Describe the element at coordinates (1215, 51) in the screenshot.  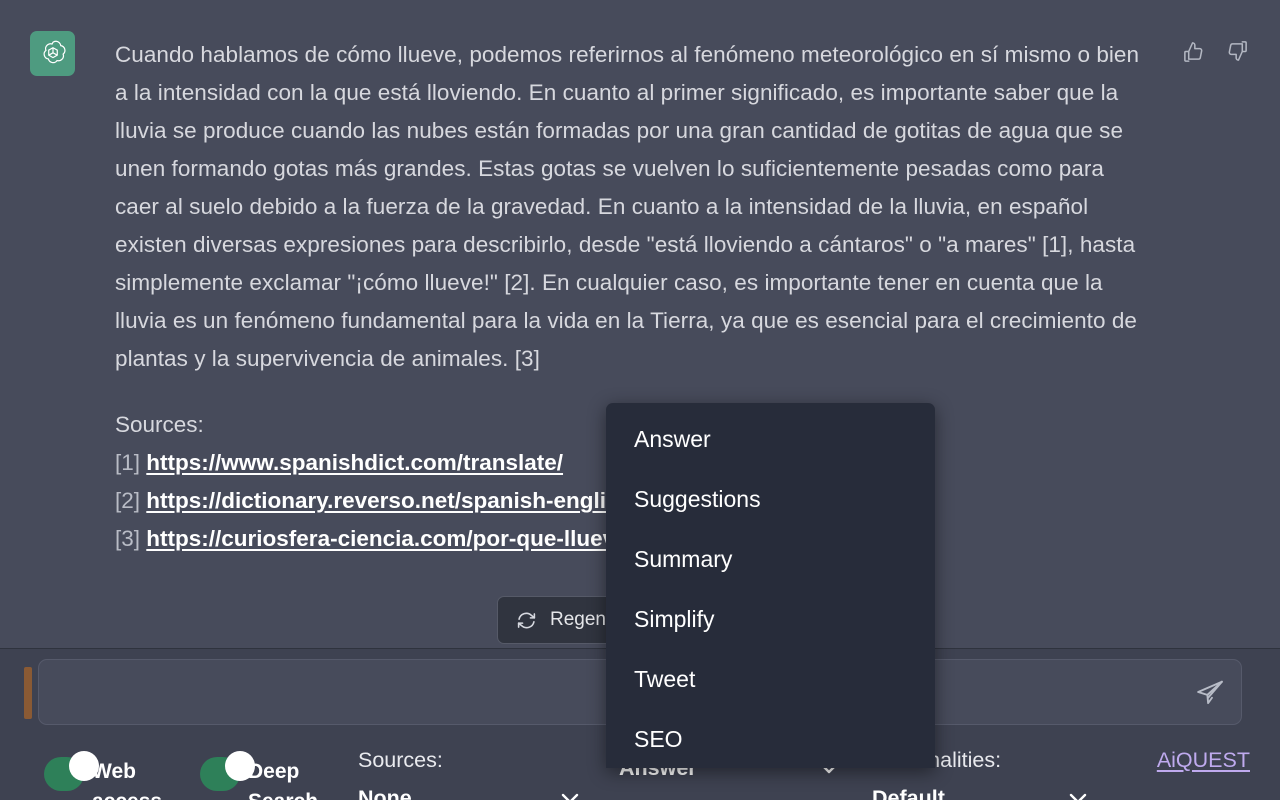
I see `feedback-controls` at that location.